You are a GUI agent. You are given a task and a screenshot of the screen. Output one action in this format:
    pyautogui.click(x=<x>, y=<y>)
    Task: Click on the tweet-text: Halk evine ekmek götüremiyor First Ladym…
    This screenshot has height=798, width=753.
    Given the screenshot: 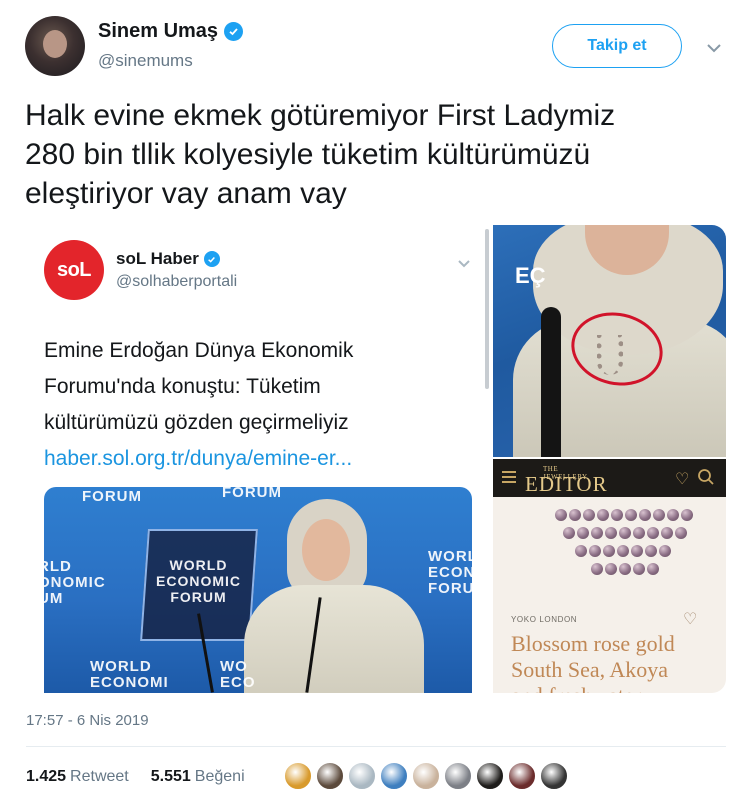 What is the action you would take?
    pyautogui.click(x=320, y=154)
    